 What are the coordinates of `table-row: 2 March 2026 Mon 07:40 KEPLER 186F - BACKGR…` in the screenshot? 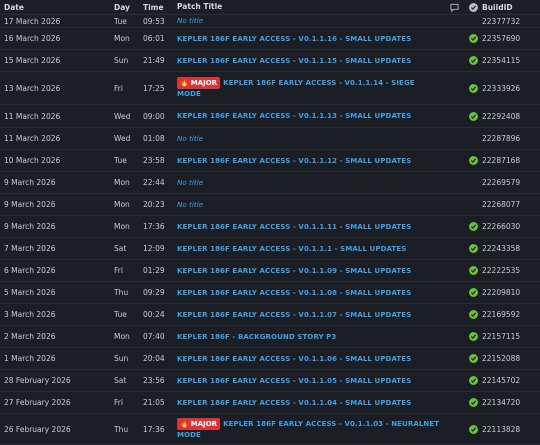 It's located at (270, 337).